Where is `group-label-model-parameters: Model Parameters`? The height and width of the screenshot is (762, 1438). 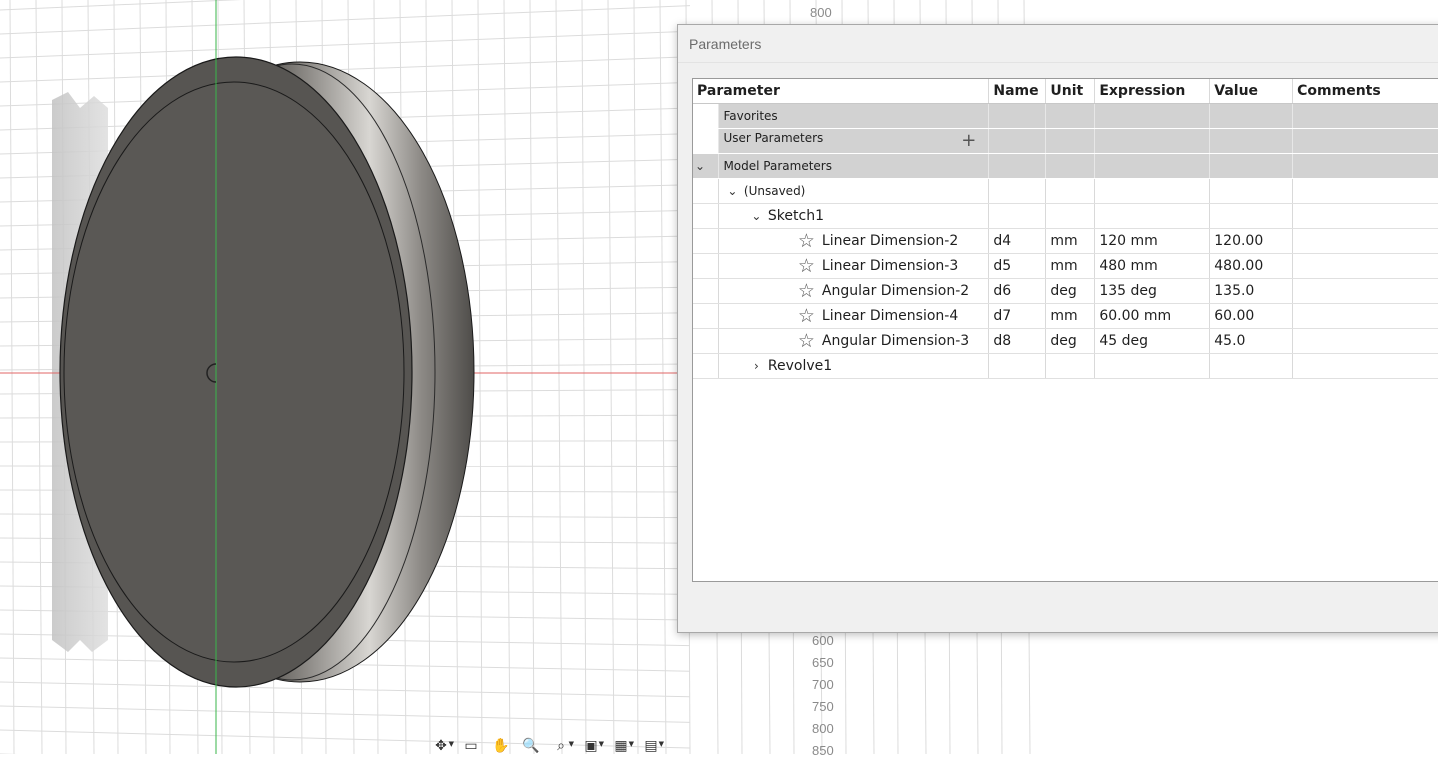 group-label-model-parameters: Model Parameters is located at coordinates (777, 166).